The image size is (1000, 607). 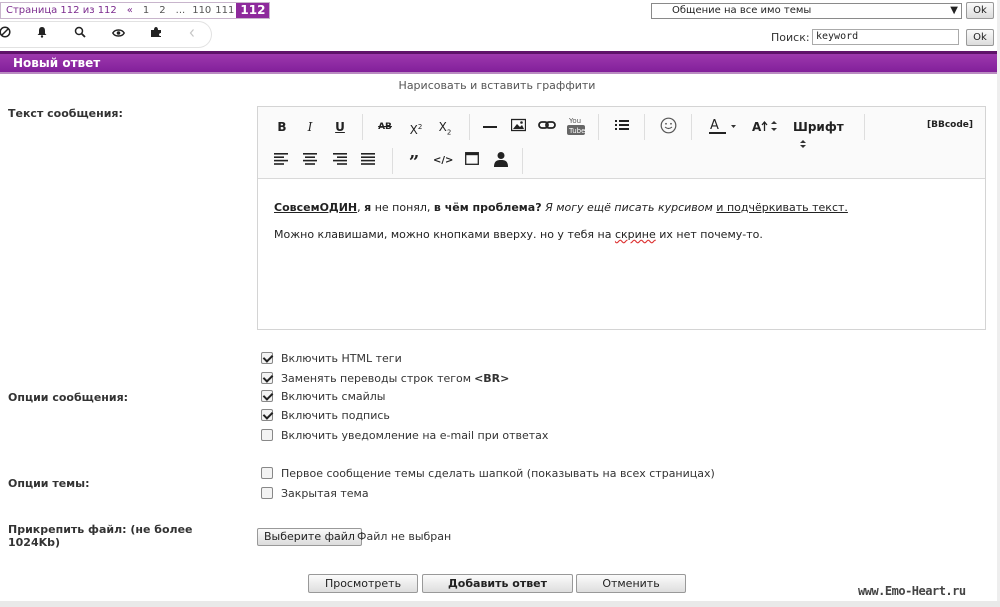 I want to click on code-icon: </>, so click(x=443, y=161).